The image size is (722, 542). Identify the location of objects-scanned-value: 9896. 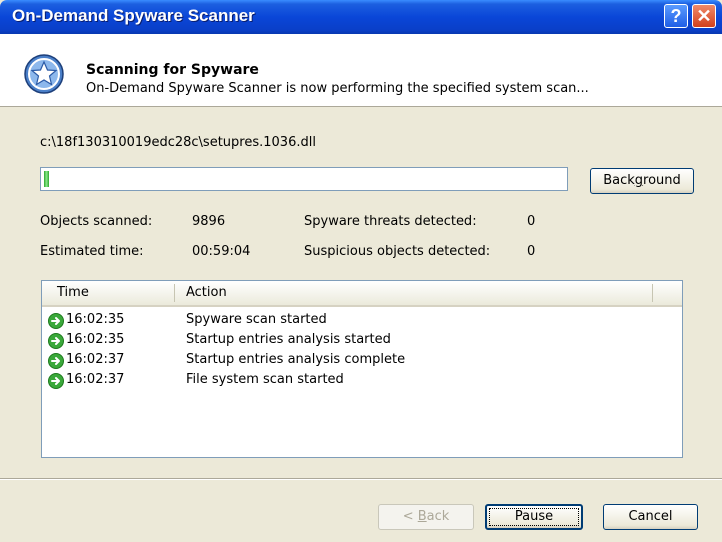
(209, 221).